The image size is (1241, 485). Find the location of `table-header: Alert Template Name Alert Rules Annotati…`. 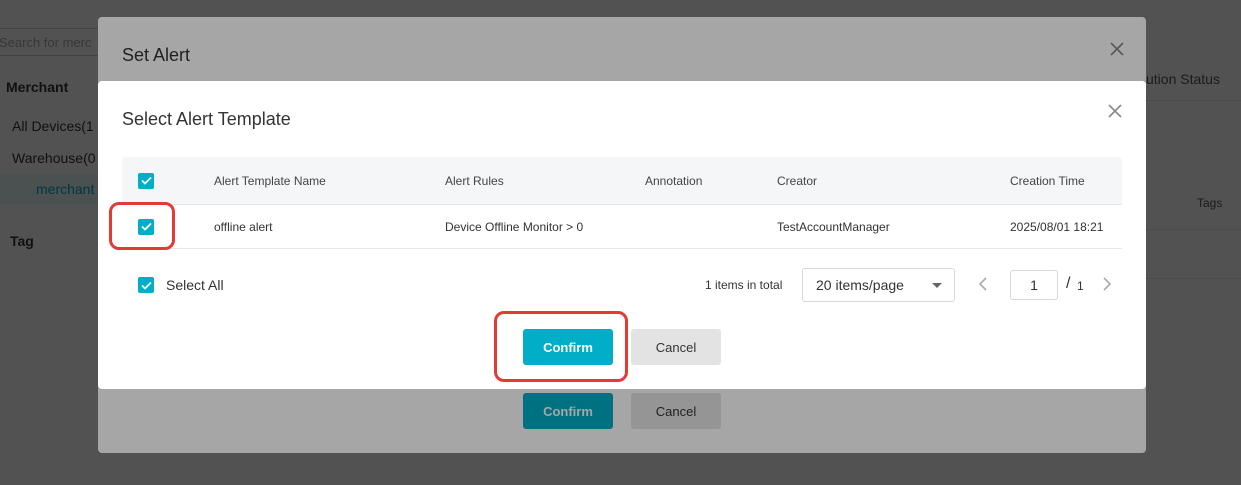

table-header: Alert Template Name Alert Rules Annotati… is located at coordinates (622, 181).